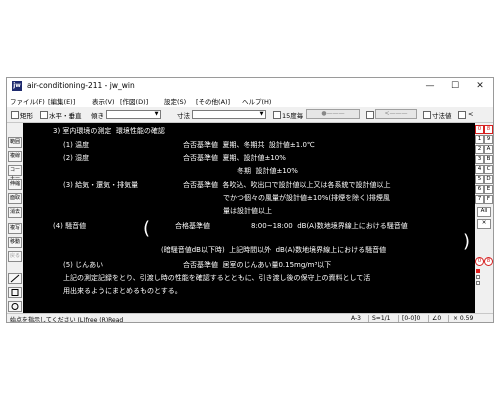 This screenshot has width=500, height=400. Describe the element at coordinates (15, 198) in the screenshot. I see `tool-chamfer-button: 面取` at that location.